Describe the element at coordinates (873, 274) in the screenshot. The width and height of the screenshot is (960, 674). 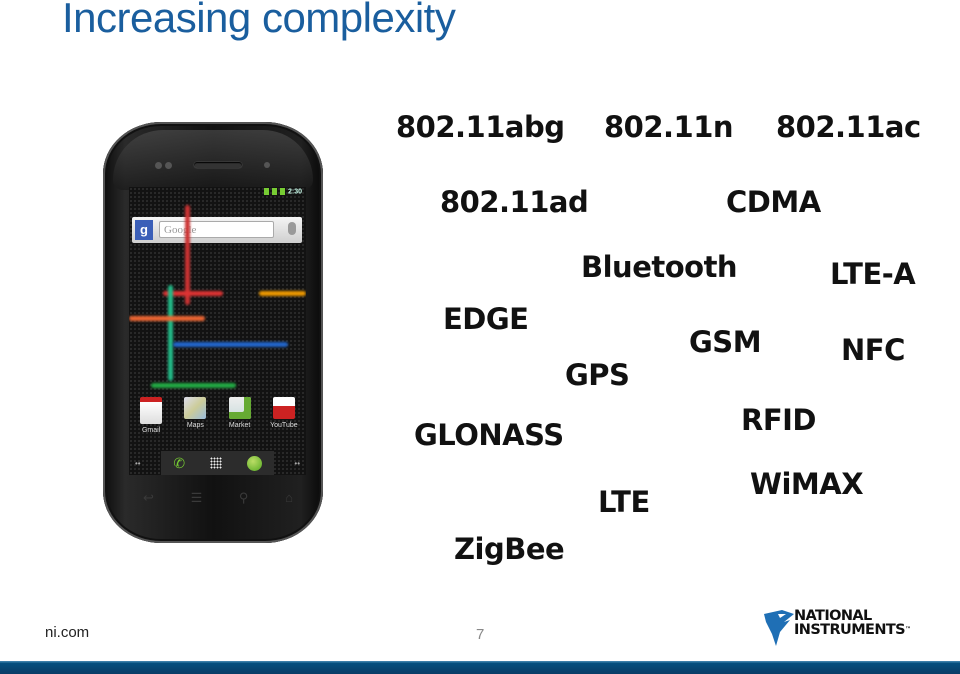
I see `term-lte-a: LTE-A` at that location.